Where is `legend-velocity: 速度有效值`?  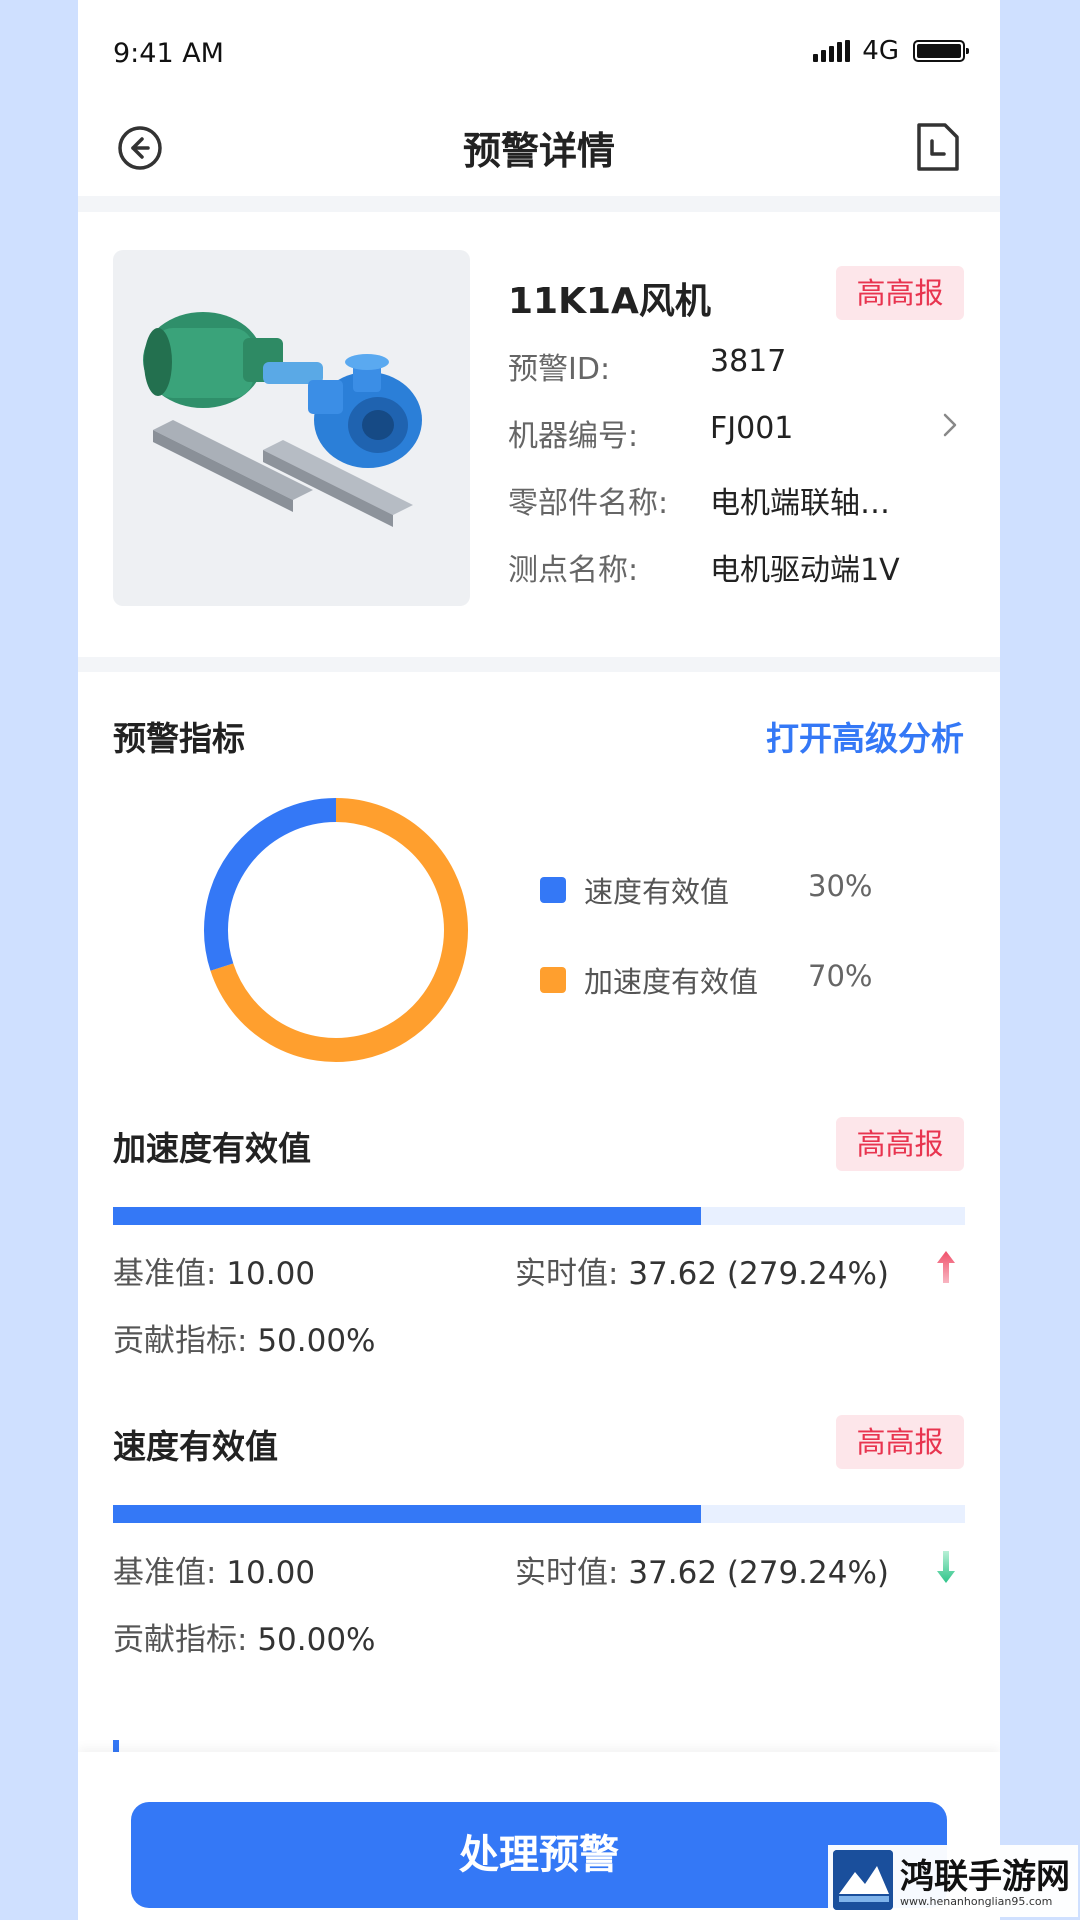
legend-velocity: 速度有效值 is located at coordinates (634, 890).